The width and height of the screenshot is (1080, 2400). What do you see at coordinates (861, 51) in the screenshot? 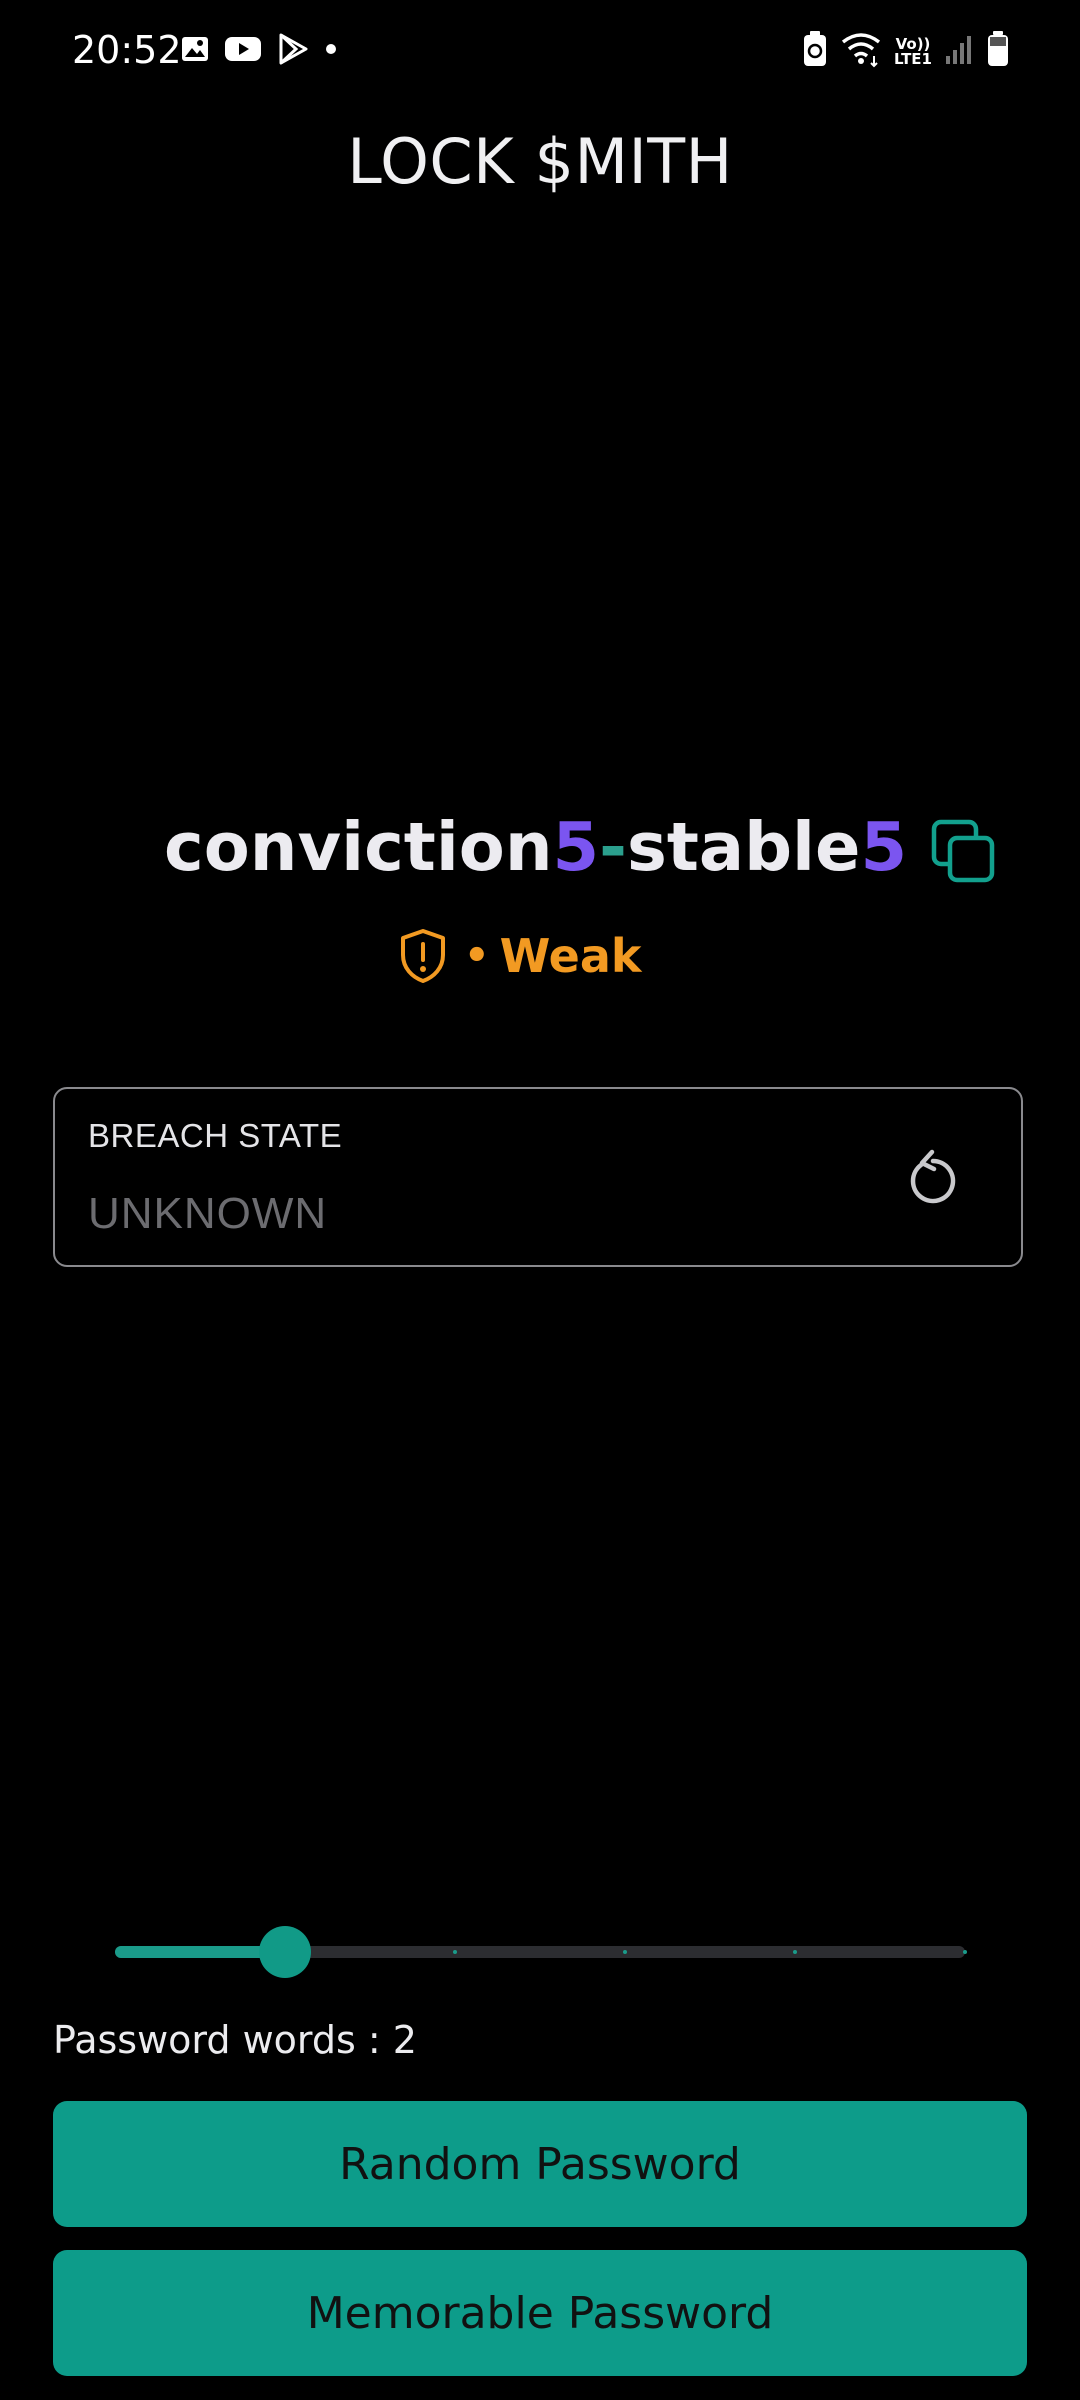
I see `wifi-icon` at bounding box center [861, 51].